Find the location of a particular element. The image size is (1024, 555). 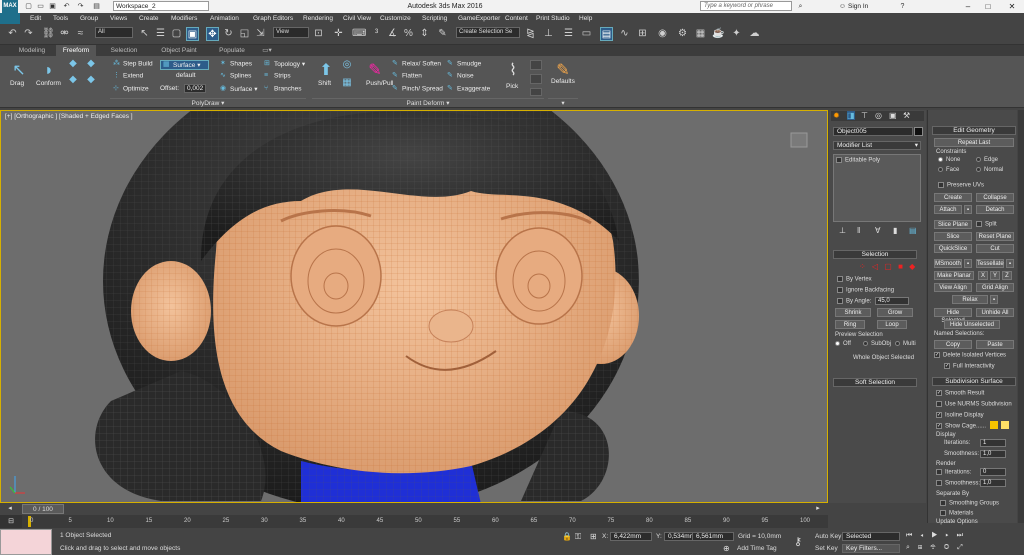

render-production-icon: ☕ is located at coordinates (718, 34).